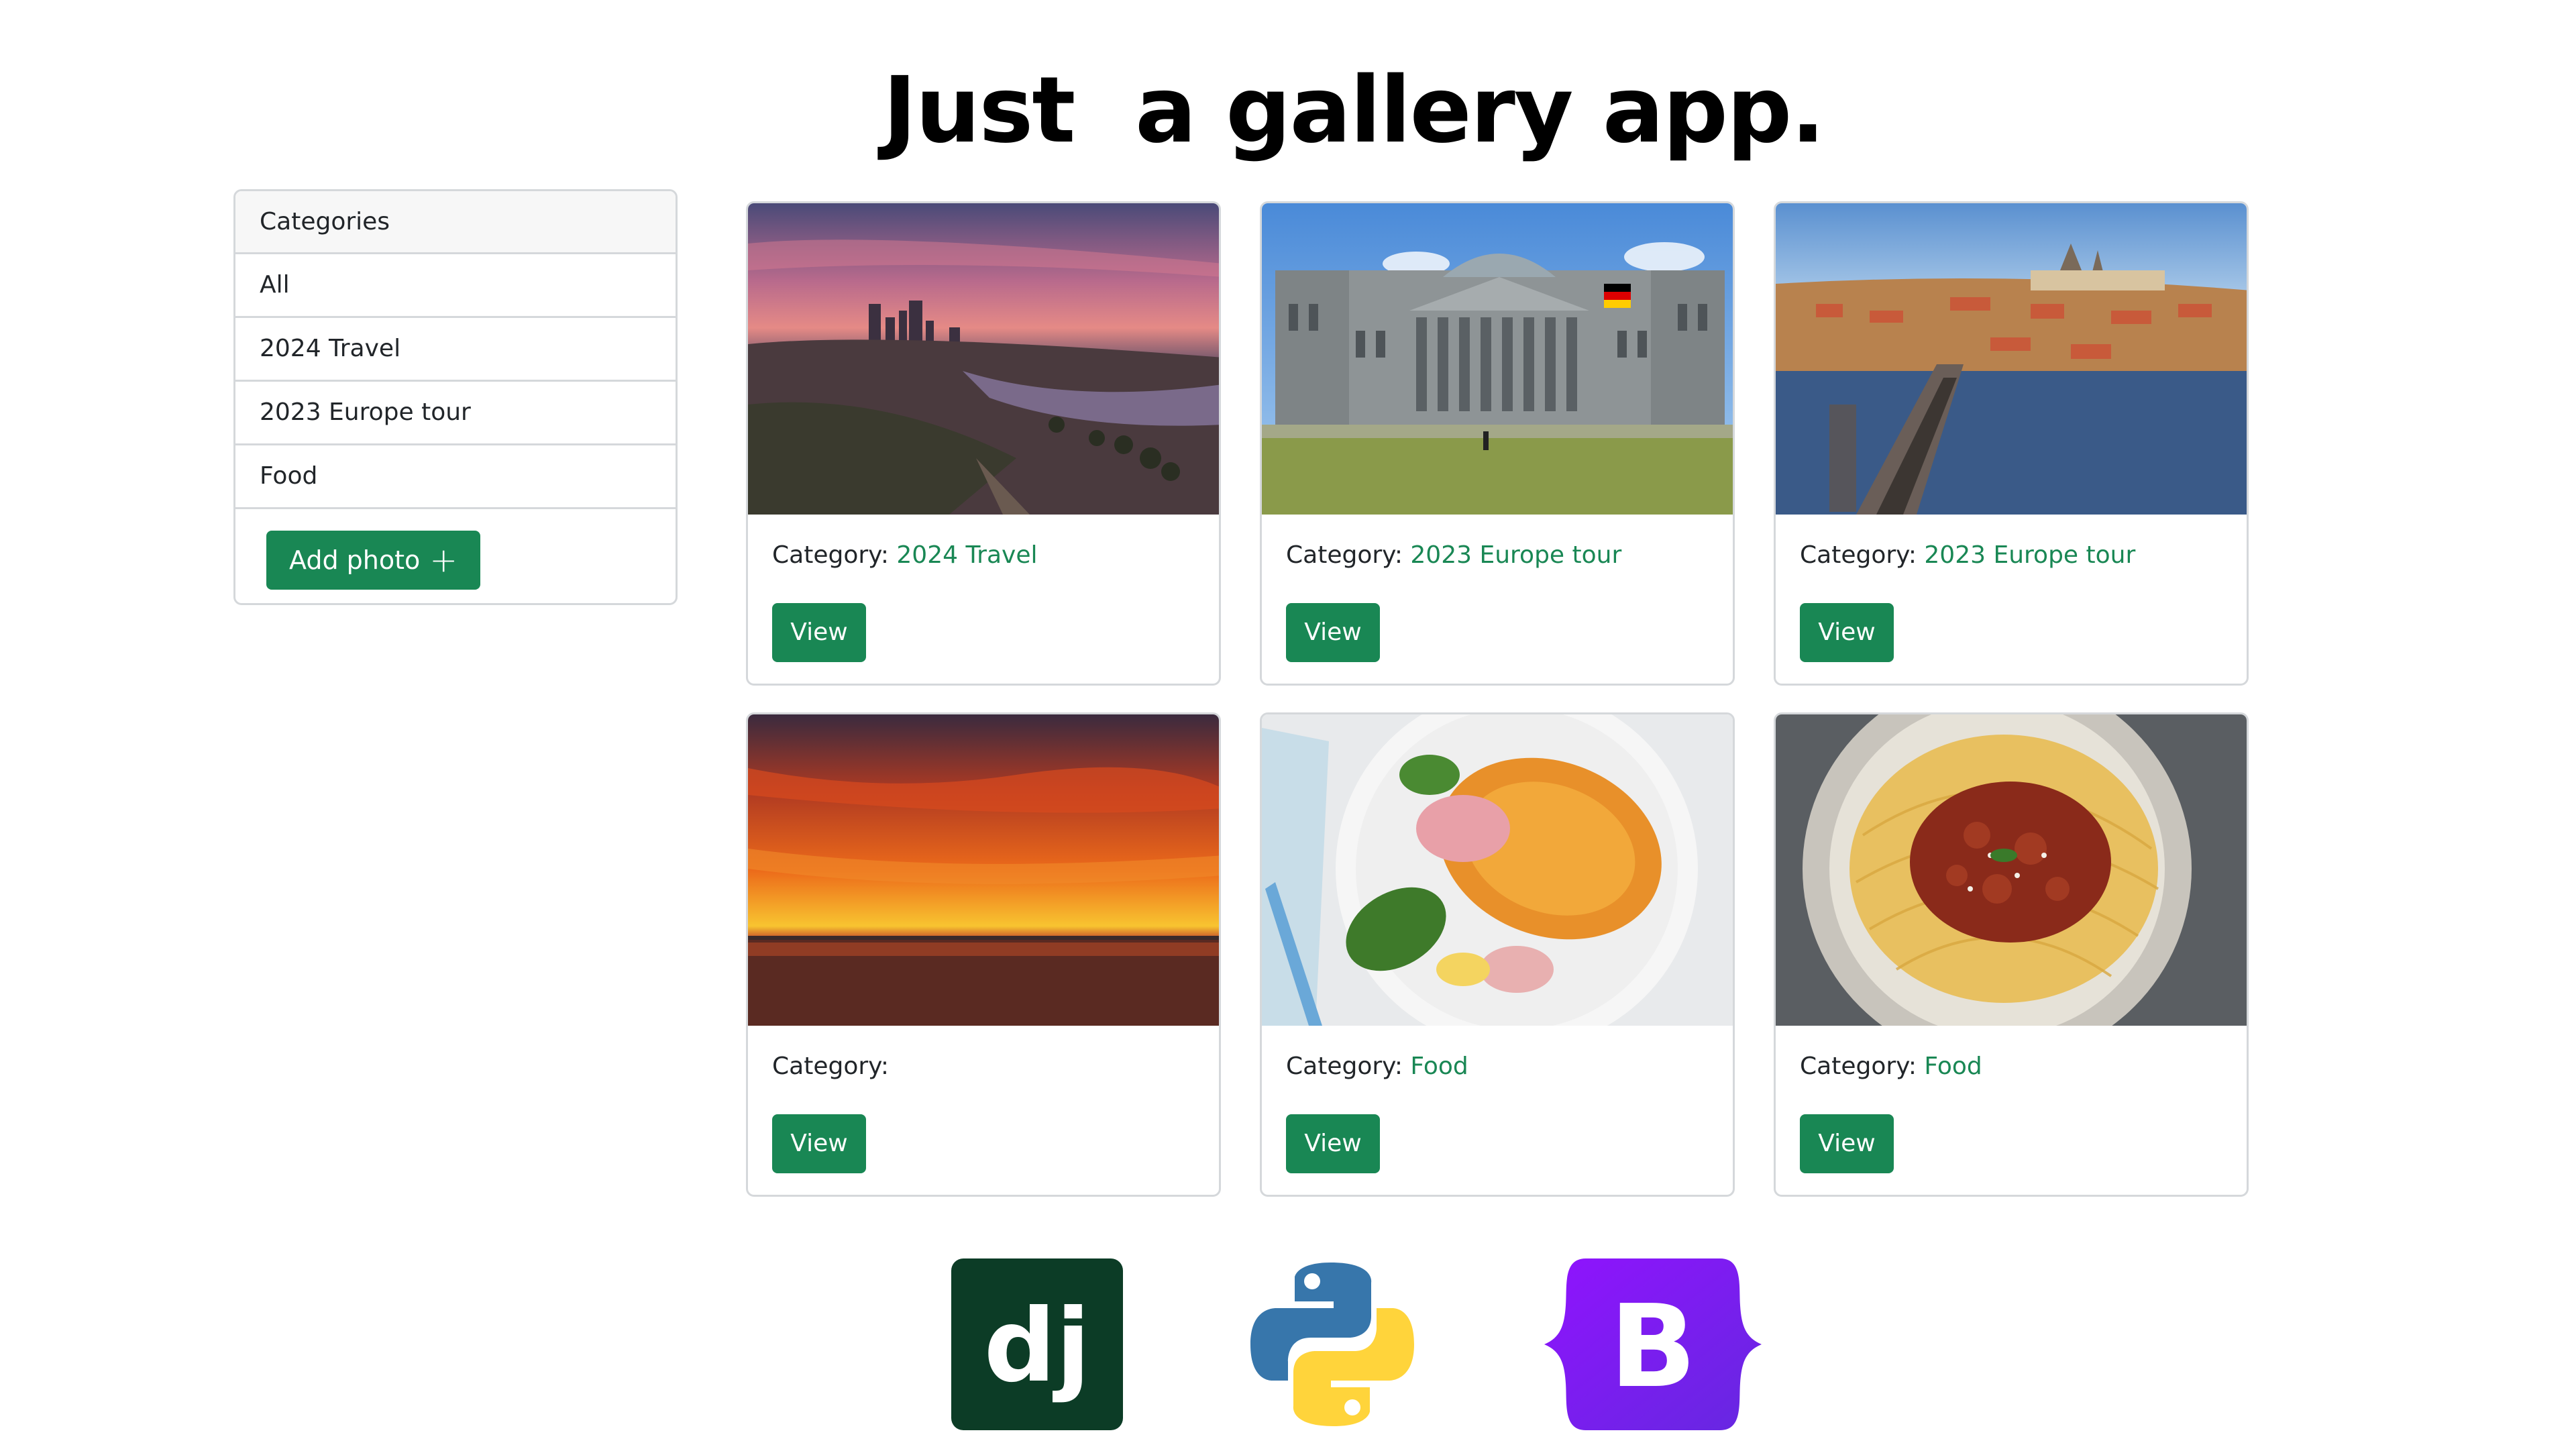 The image size is (2576, 1449). I want to click on django-logo-text: dj, so click(1037, 1346).